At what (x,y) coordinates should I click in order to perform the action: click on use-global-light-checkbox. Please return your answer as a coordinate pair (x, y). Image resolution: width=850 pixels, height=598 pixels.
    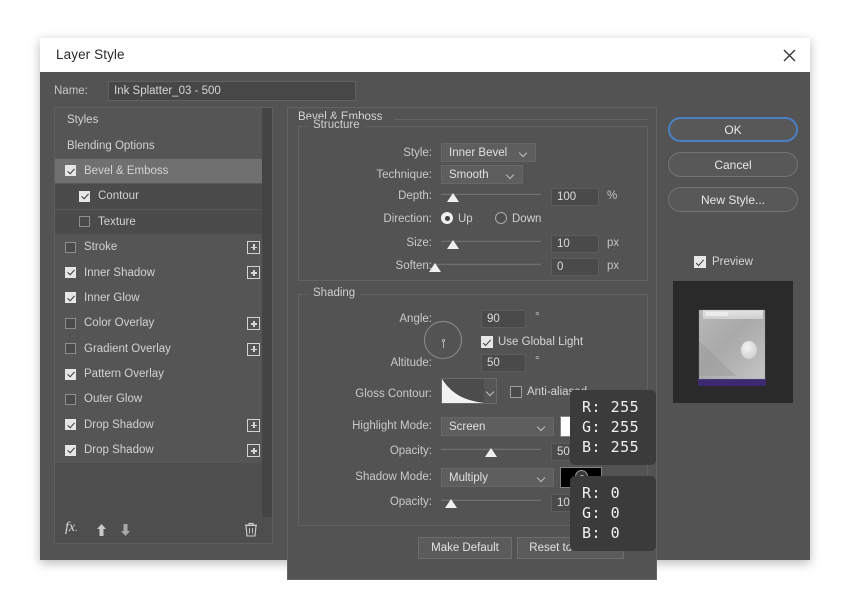
    Looking at the image, I should click on (487, 342).